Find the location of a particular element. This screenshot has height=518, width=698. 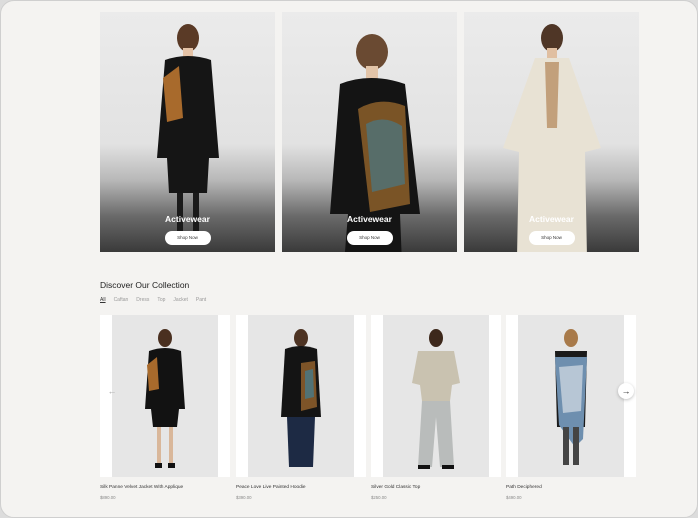

filter-tab-all: All is located at coordinates (103, 300).